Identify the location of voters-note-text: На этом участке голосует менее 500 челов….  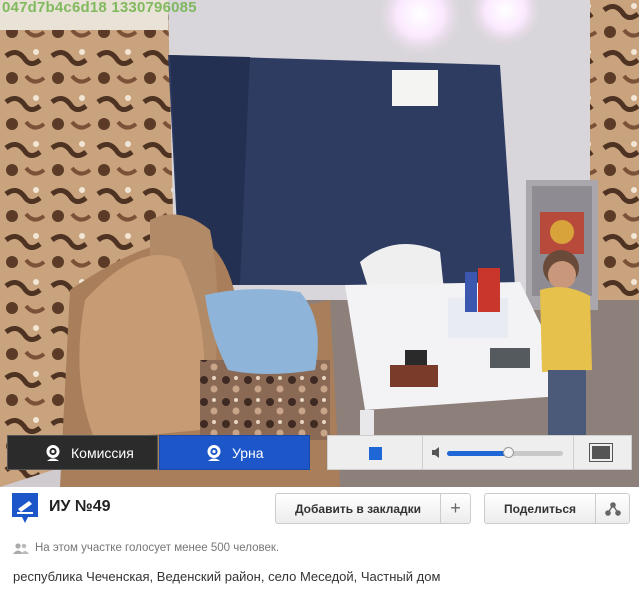
(157, 548).